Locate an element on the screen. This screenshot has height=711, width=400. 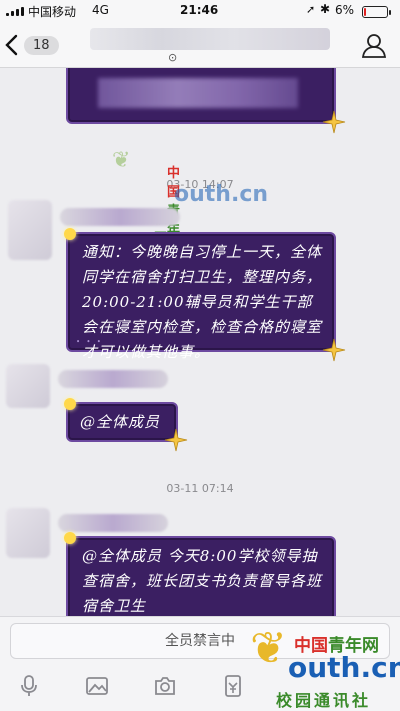
image-button is located at coordinates (97, 686).